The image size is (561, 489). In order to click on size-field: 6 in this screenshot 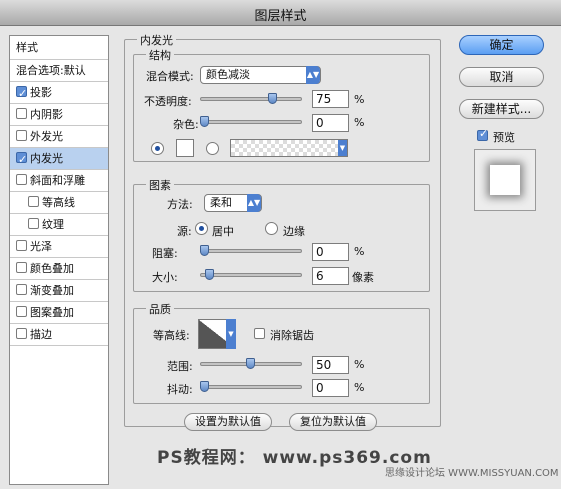, I will do `click(330, 276)`.